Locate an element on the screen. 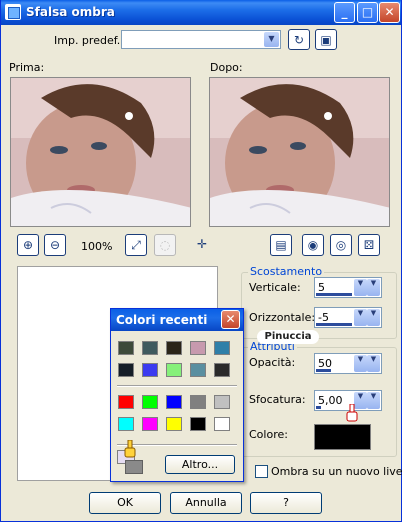 The width and height of the screenshot is (402, 522). maximize-button: □ is located at coordinates (367, 12).